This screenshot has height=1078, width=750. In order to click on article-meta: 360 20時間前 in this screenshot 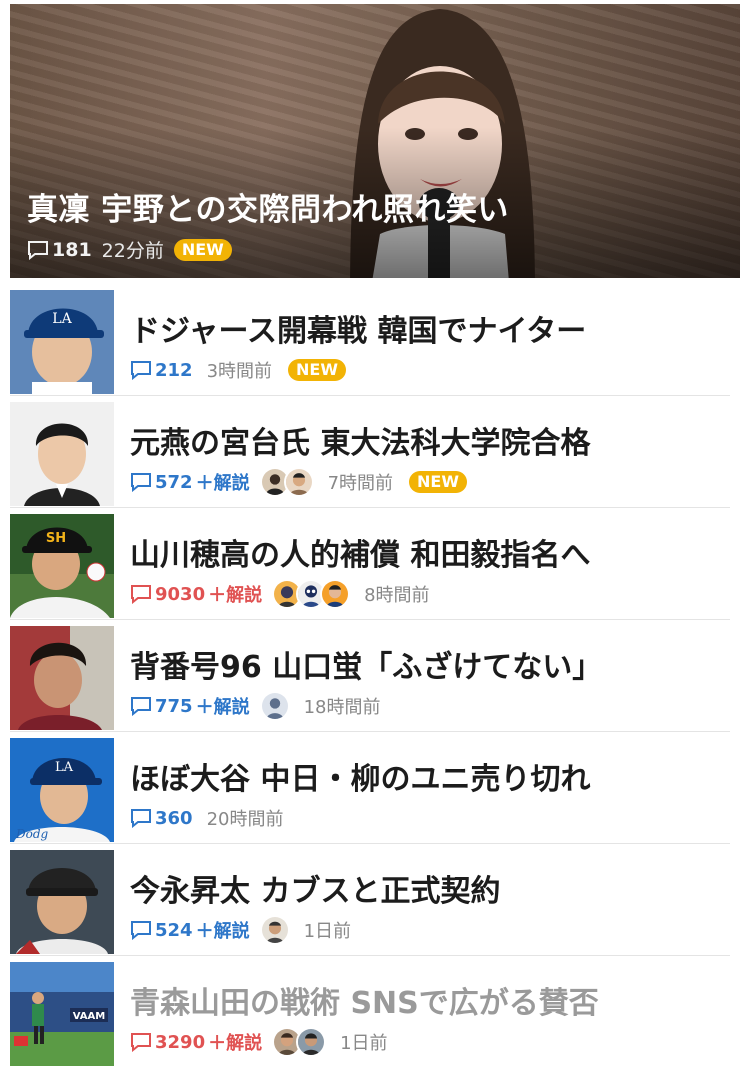, I will do `click(206, 818)`.